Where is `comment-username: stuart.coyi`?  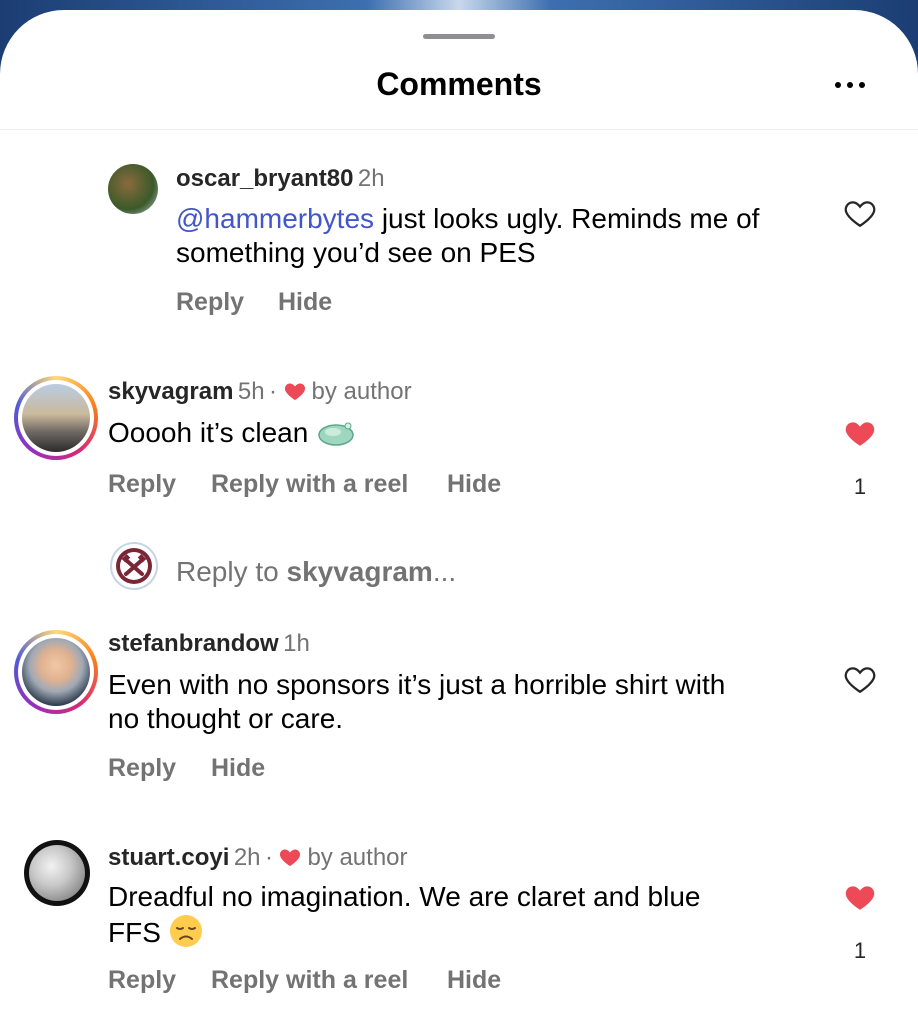
comment-username: stuart.coyi is located at coordinates (168, 857).